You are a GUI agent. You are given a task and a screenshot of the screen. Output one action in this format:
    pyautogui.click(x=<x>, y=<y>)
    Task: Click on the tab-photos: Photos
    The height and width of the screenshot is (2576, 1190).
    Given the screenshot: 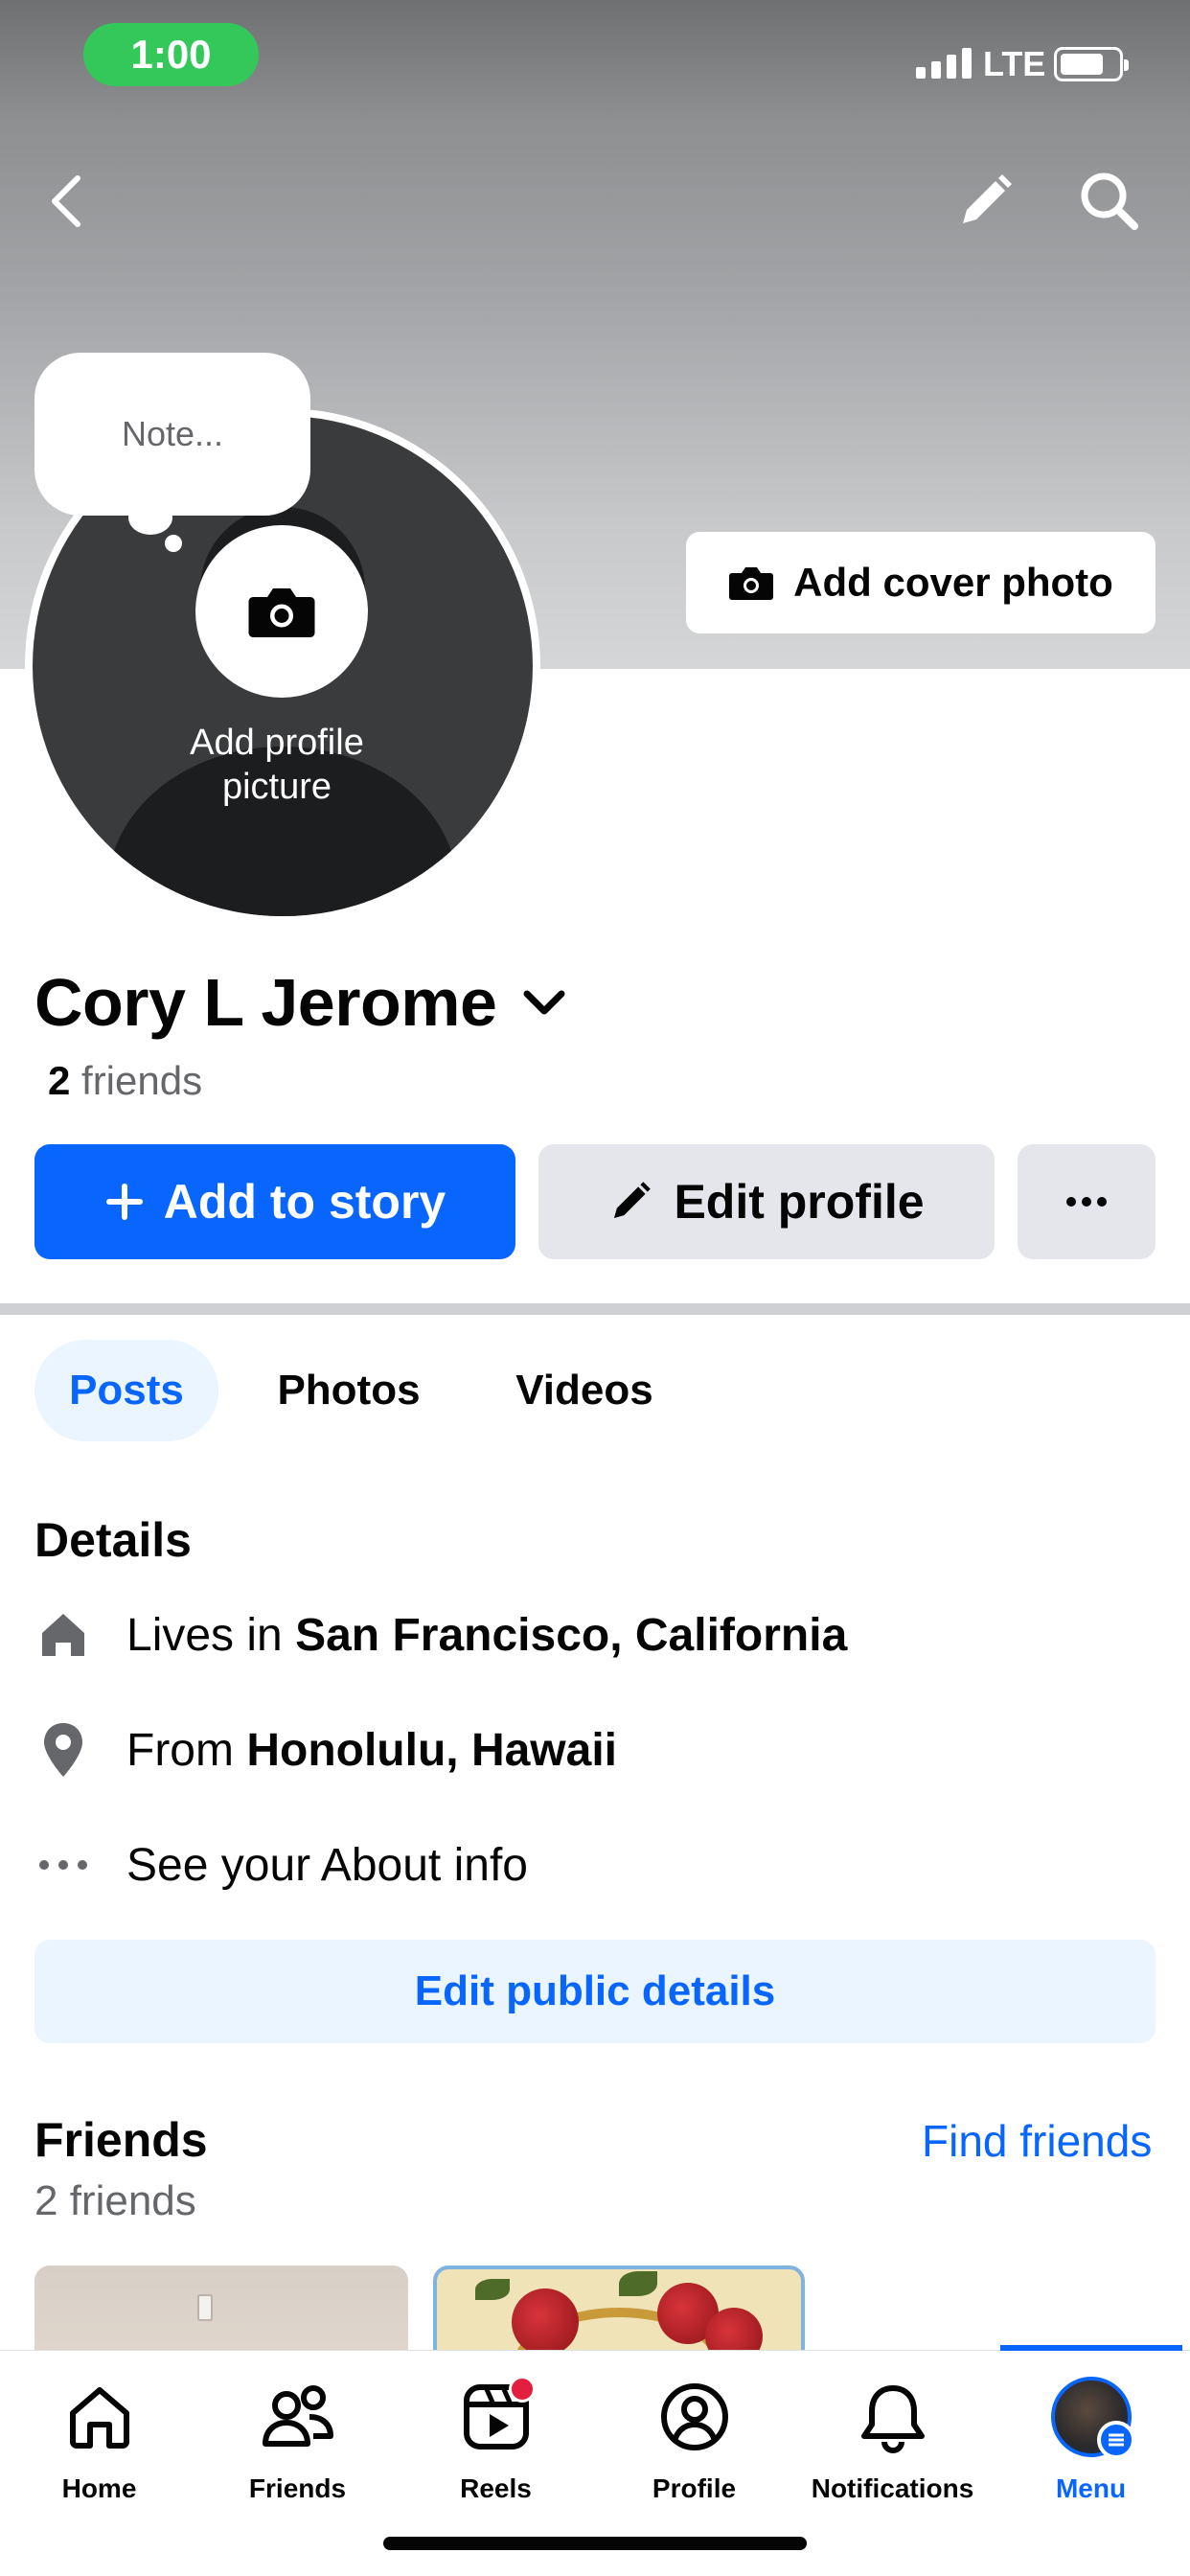 What is the action you would take?
    pyautogui.click(x=349, y=1390)
    